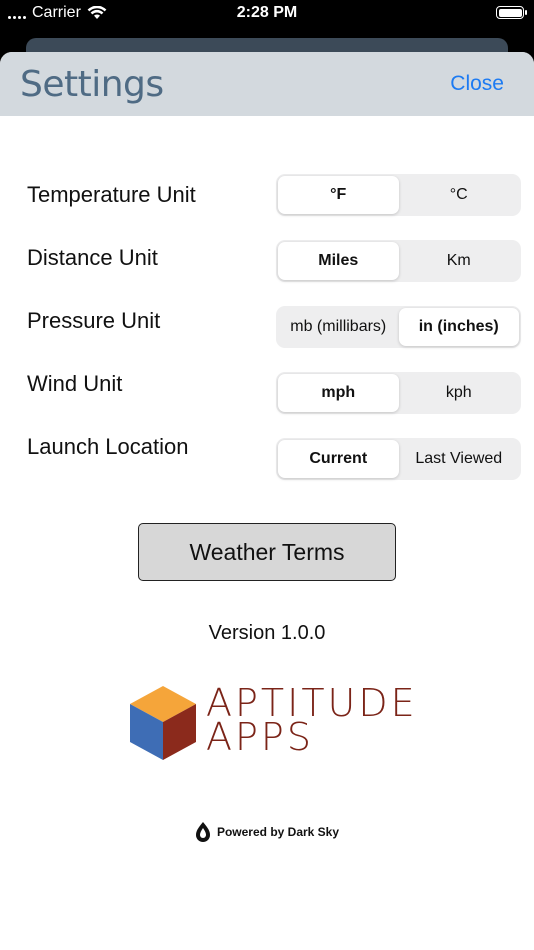  I want to click on battery-icon, so click(511, 12).